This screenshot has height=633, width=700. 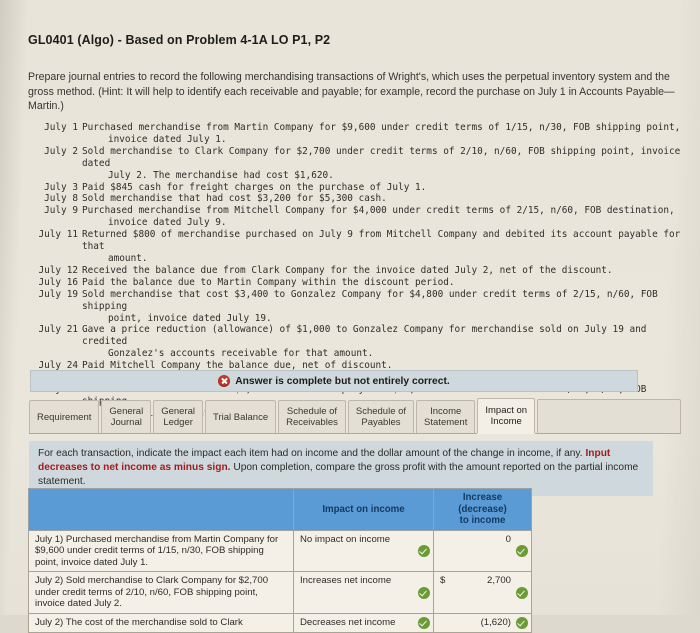 I want to click on tab-label-line1: Schedule of, so click(x=381, y=411).